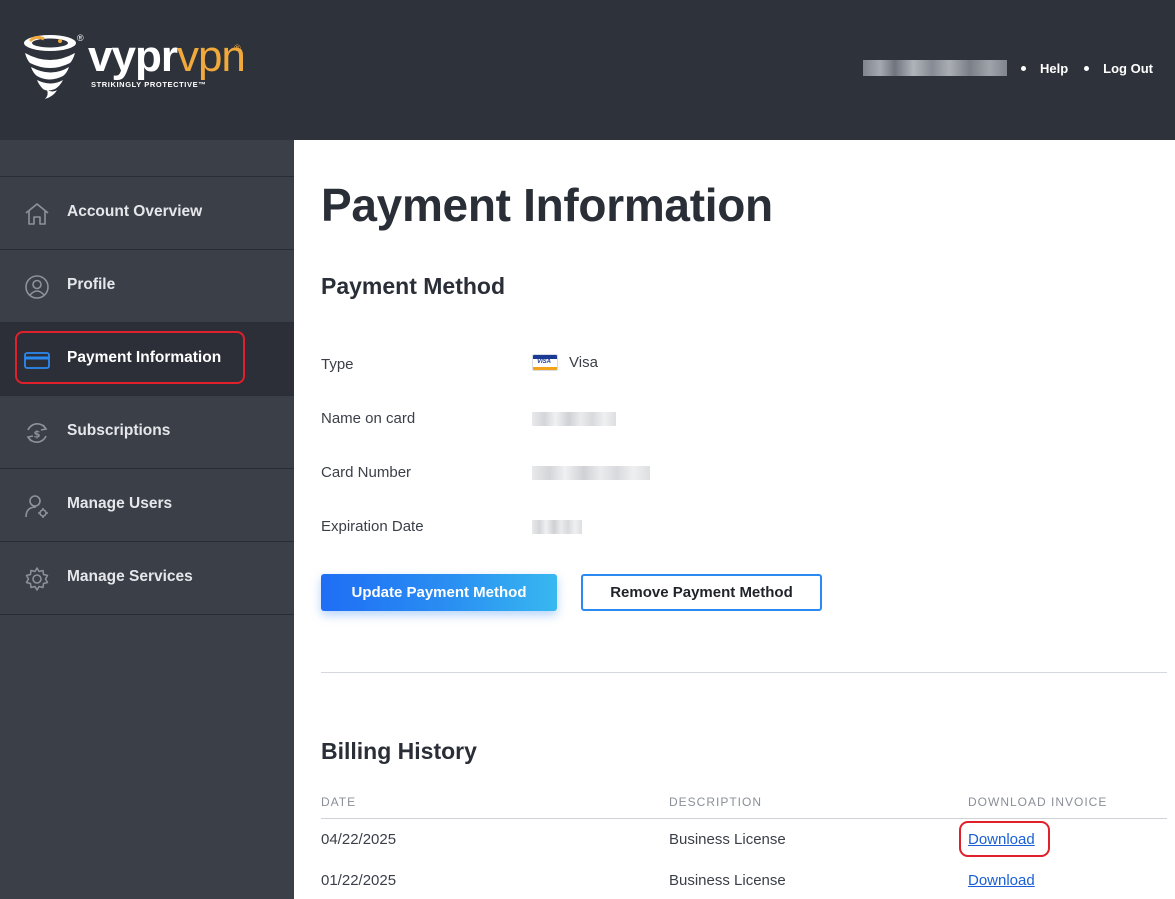 The height and width of the screenshot is (899, 1175). I want to click on help-link: Help, so click(1054, 68).